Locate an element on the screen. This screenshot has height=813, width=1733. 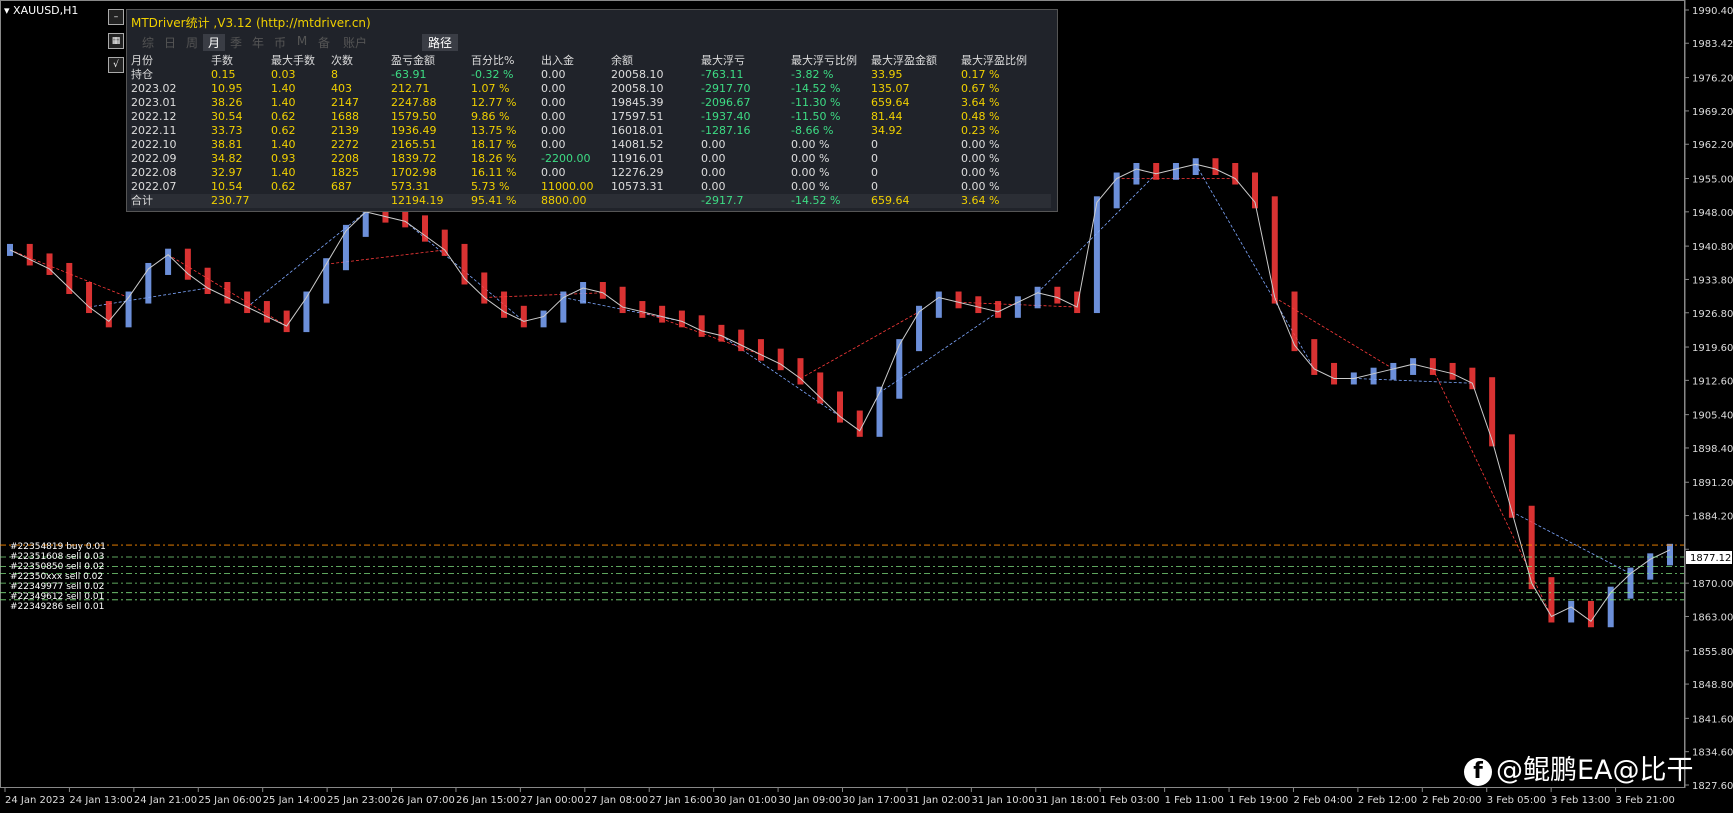
table-cell: 0.62 is located at coordinates (283, 116).